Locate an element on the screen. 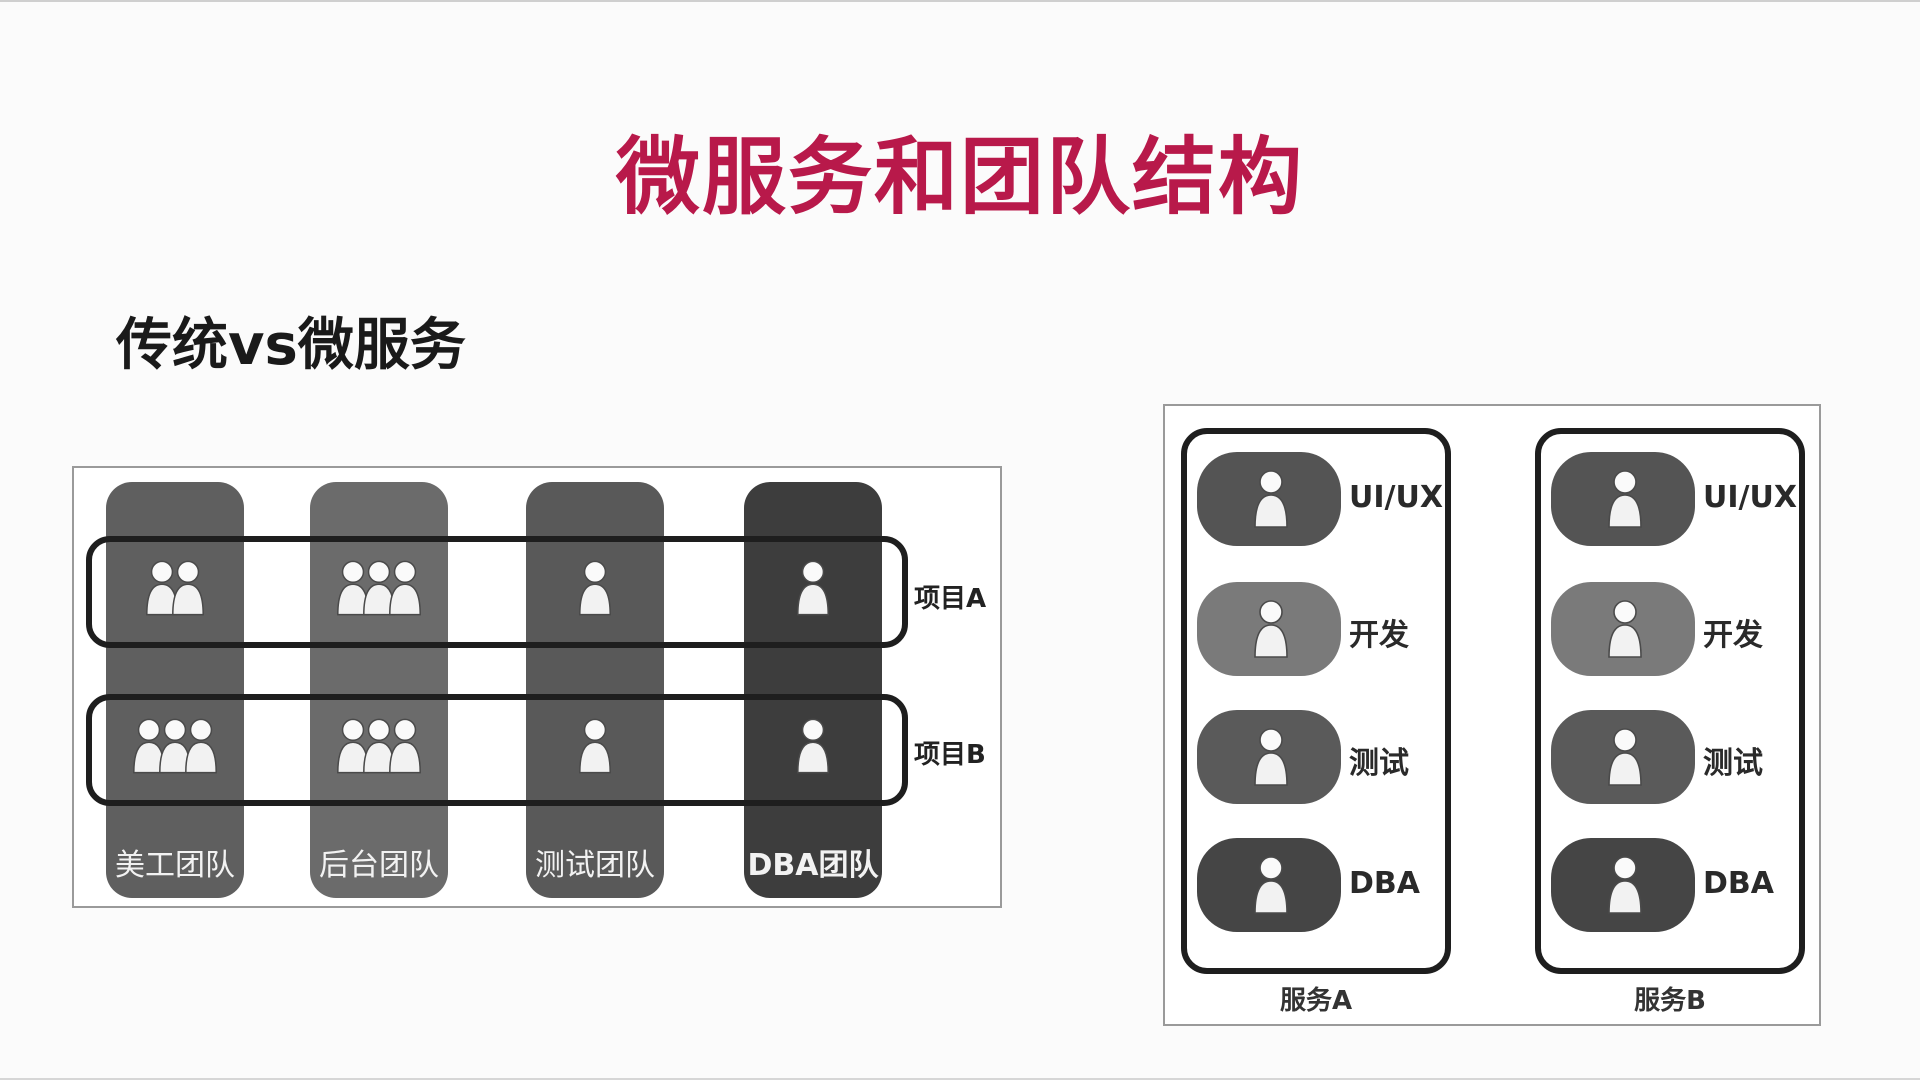 This screenshot has height=1080, width=1920. service-a-label: 服务A is located at coordinates (1316, 1001).